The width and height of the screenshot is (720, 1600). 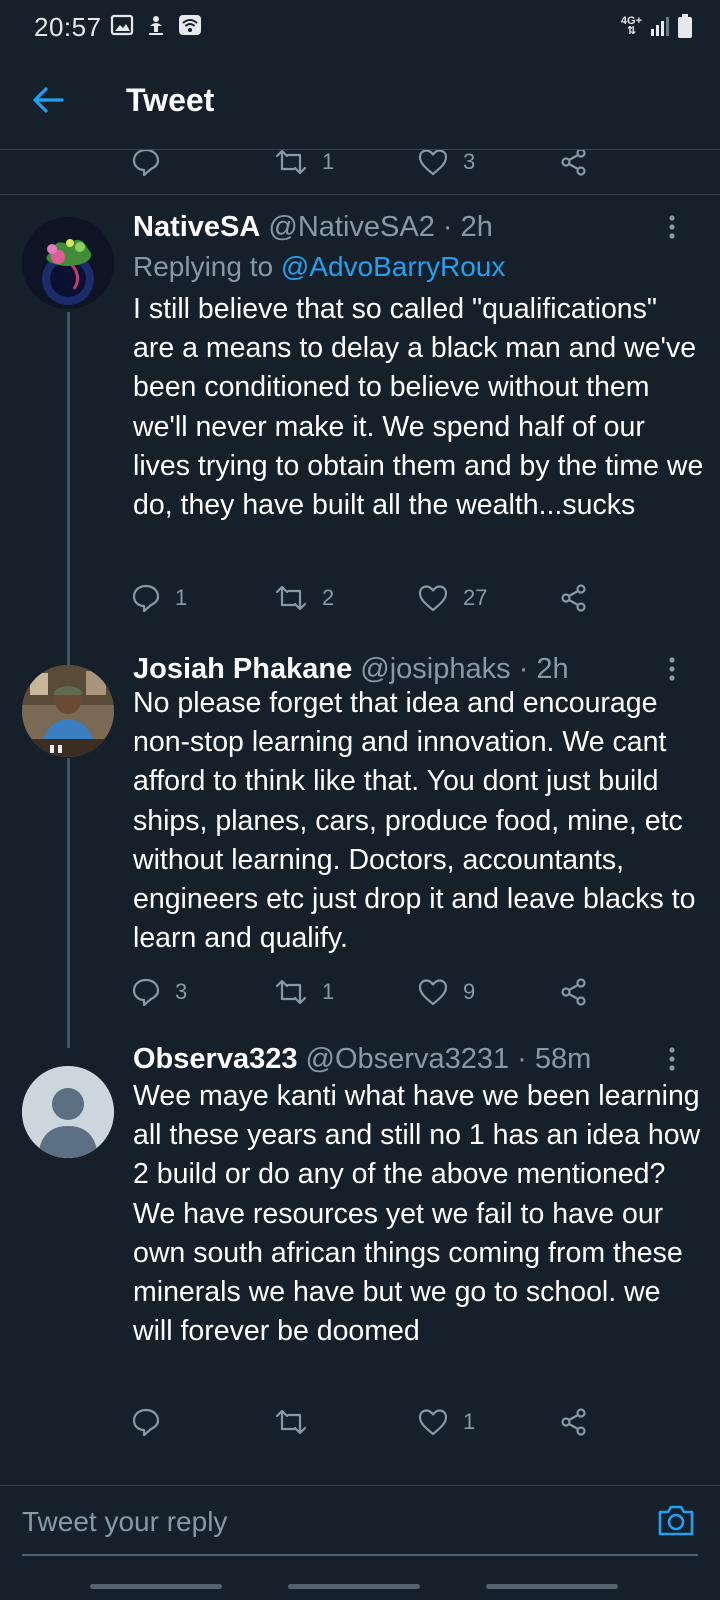 What do you see at coordinates (360, 25) in the screenshot?
I see `status-bar: 20:57 4G+ ⇅` at bounding box center [360, 25].